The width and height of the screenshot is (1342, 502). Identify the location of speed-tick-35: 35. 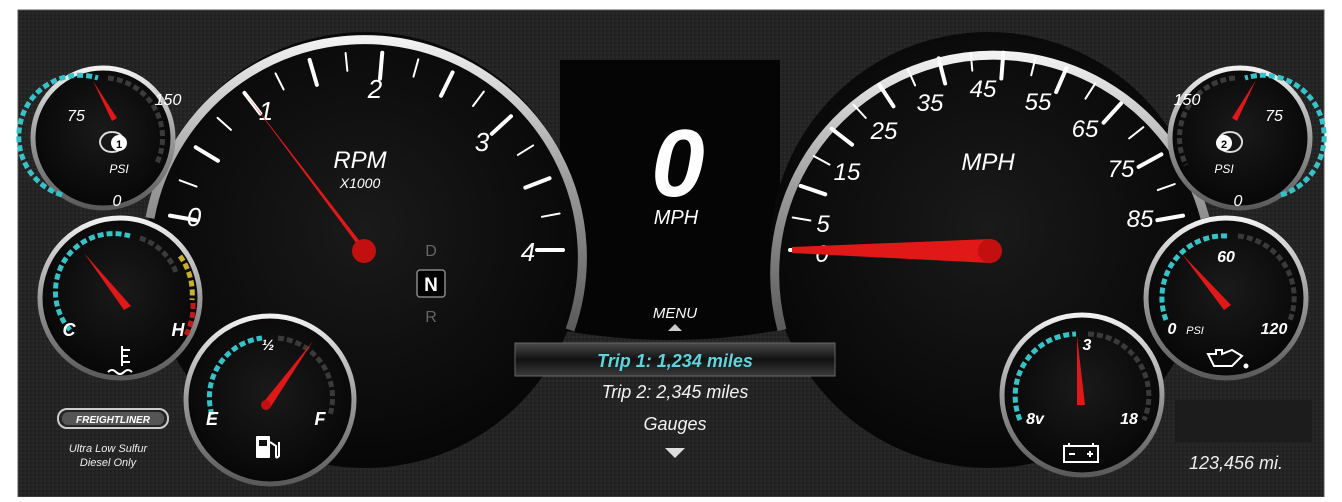
(930, 103).